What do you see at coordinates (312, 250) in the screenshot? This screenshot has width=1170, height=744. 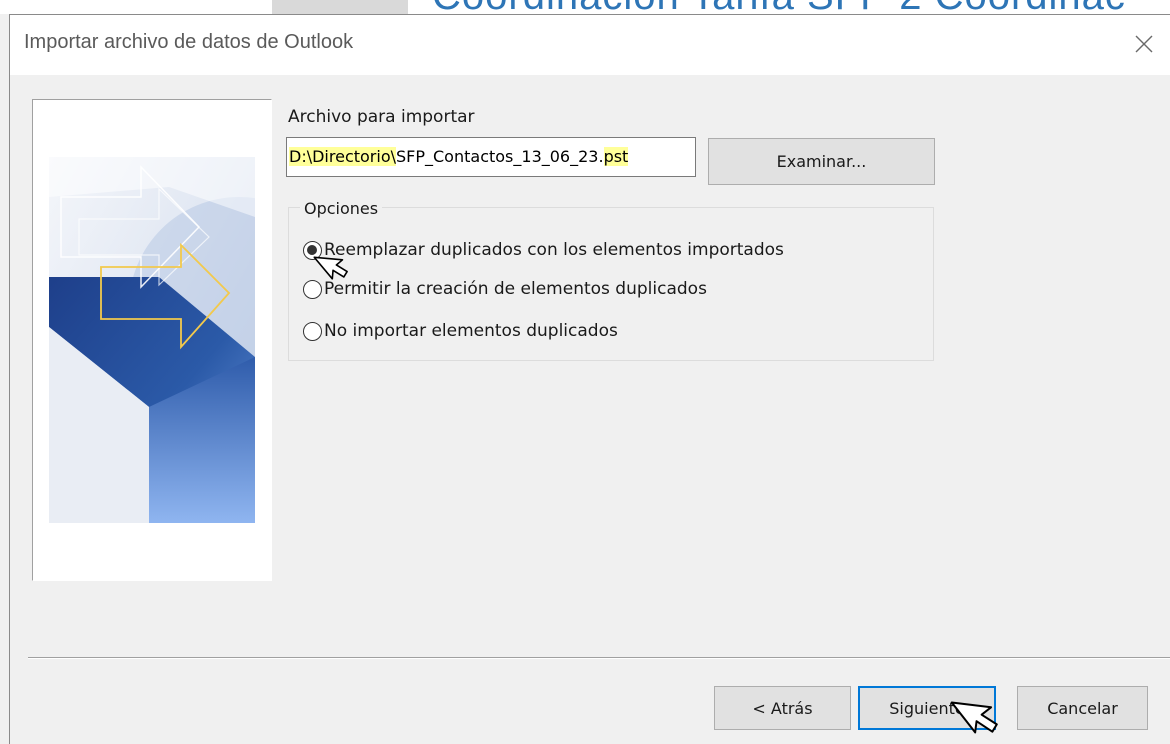 I see `radio-button-replace` at bounding box center [312, 250].